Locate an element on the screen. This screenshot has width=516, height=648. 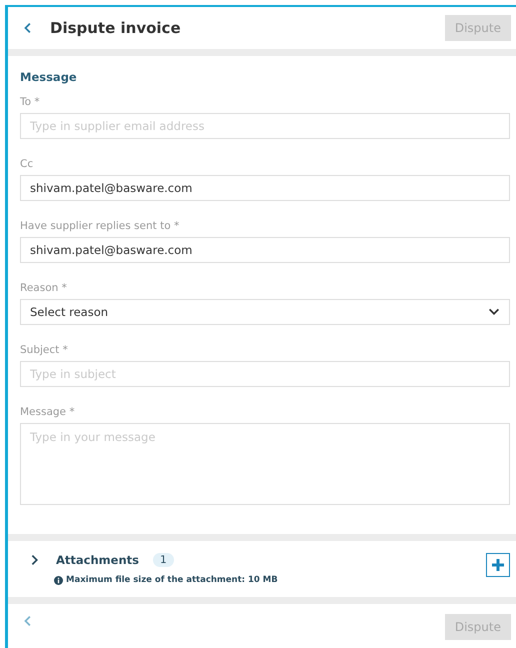
note-text: Maximum file size of the attachment: 10 MB is located at coordinates (172, 580).